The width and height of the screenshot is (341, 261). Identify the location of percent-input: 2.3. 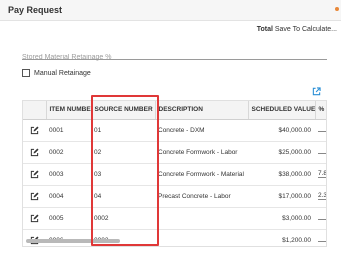
(322, 196).